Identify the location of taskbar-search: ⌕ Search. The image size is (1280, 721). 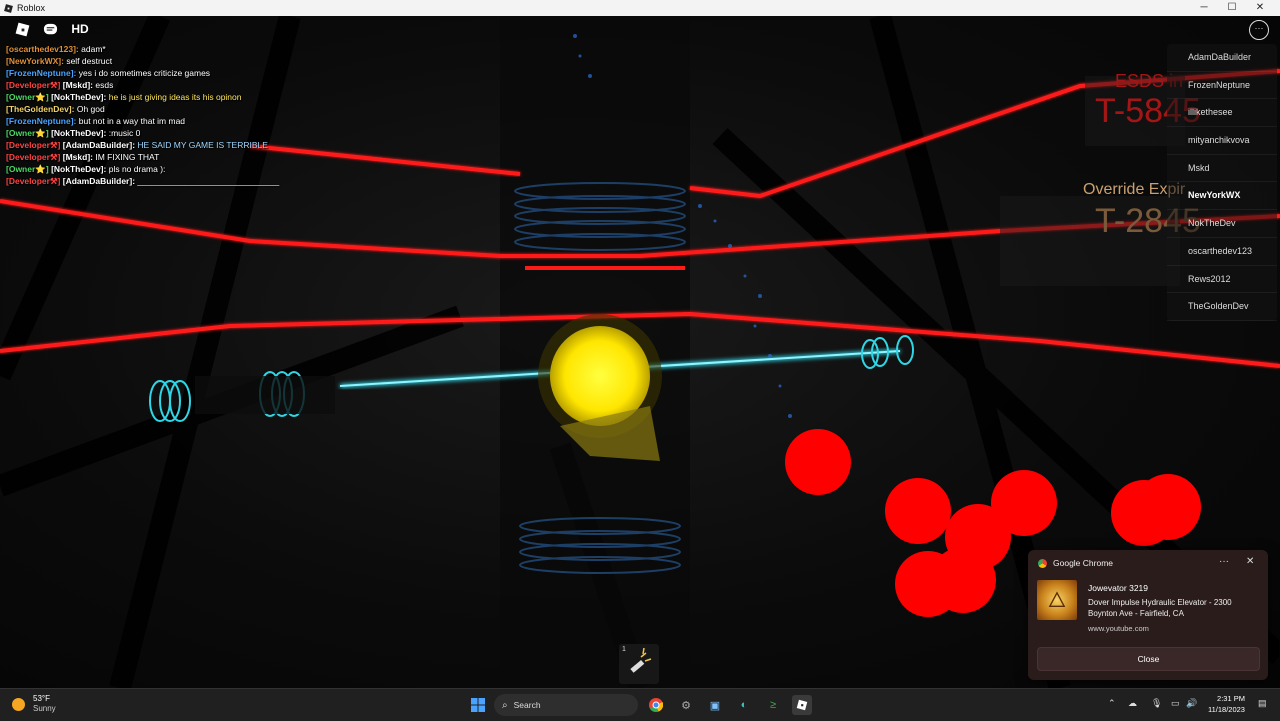
(566, 705).